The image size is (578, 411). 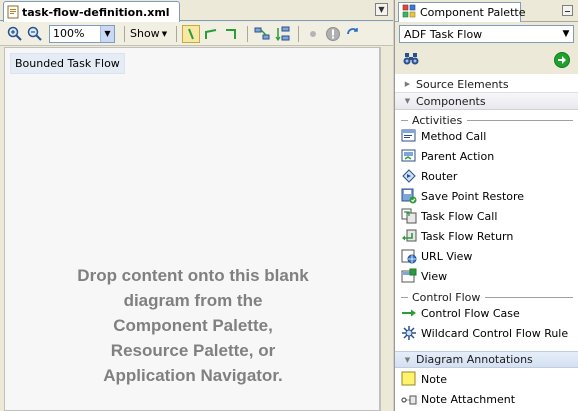 I want to click on view-icon, so click(x=409, y=276).